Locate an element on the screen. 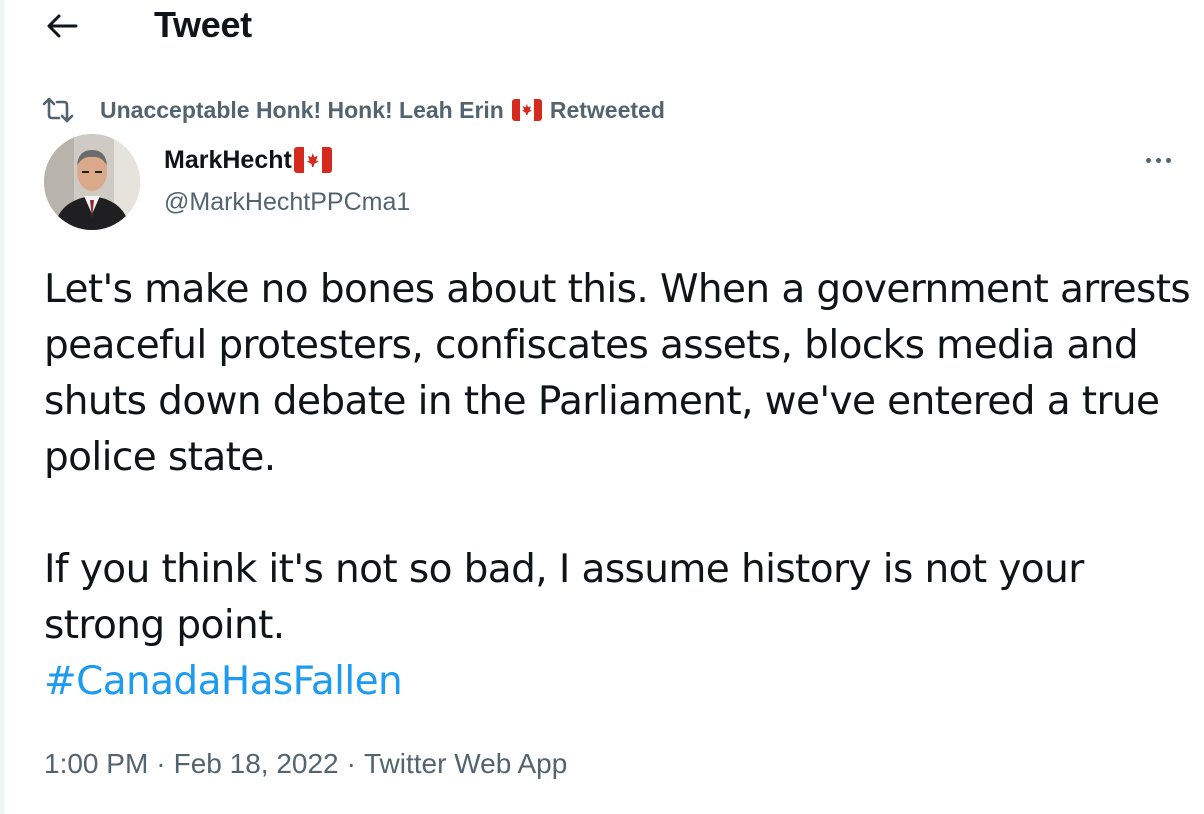 The width and height of the screenshot is (1204, 814). hashtag-link: #CanadaHasFallen is located at coordinates (223, 681).